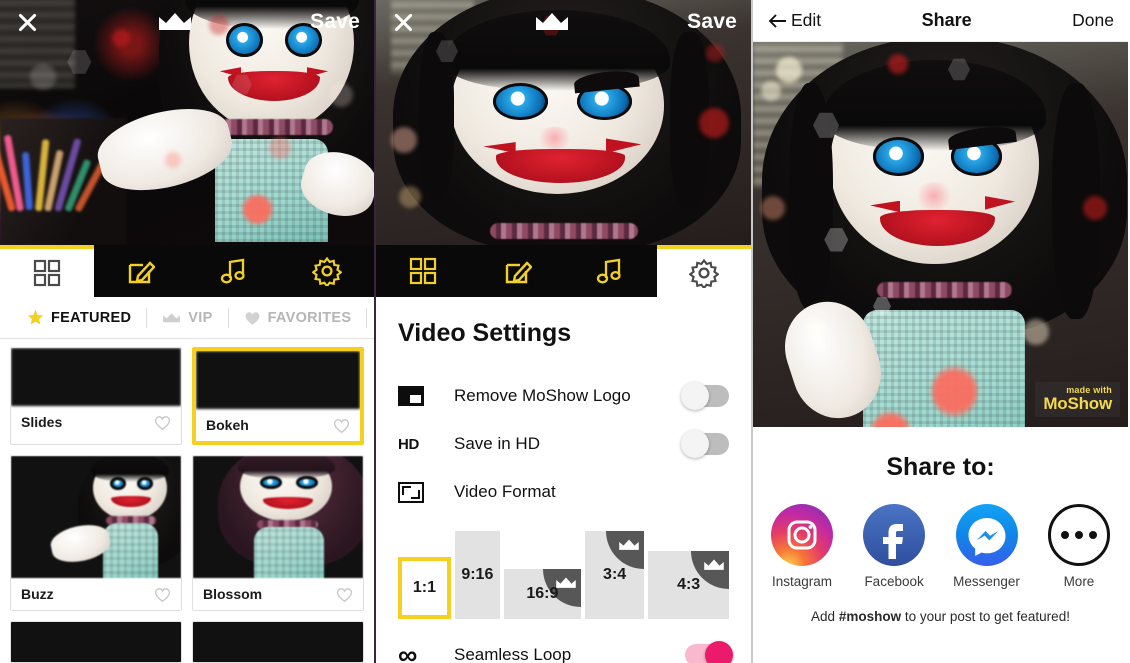  I want to click on hd-icon: HD, so click(415, 444).